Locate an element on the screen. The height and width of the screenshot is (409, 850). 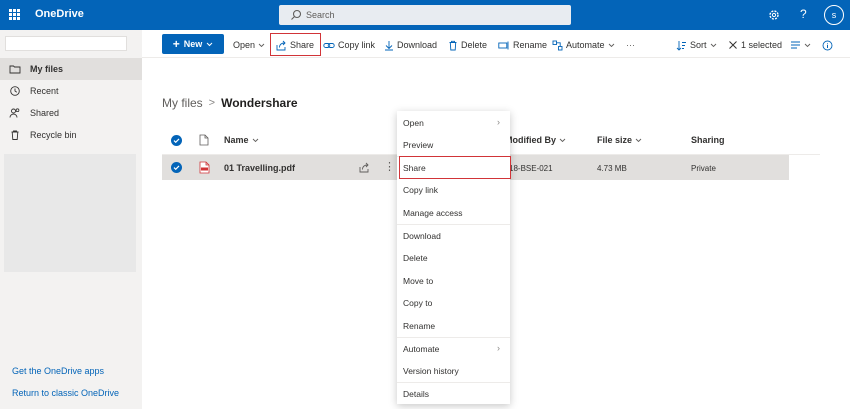
delete-icon is located at coordinates (453, 45).